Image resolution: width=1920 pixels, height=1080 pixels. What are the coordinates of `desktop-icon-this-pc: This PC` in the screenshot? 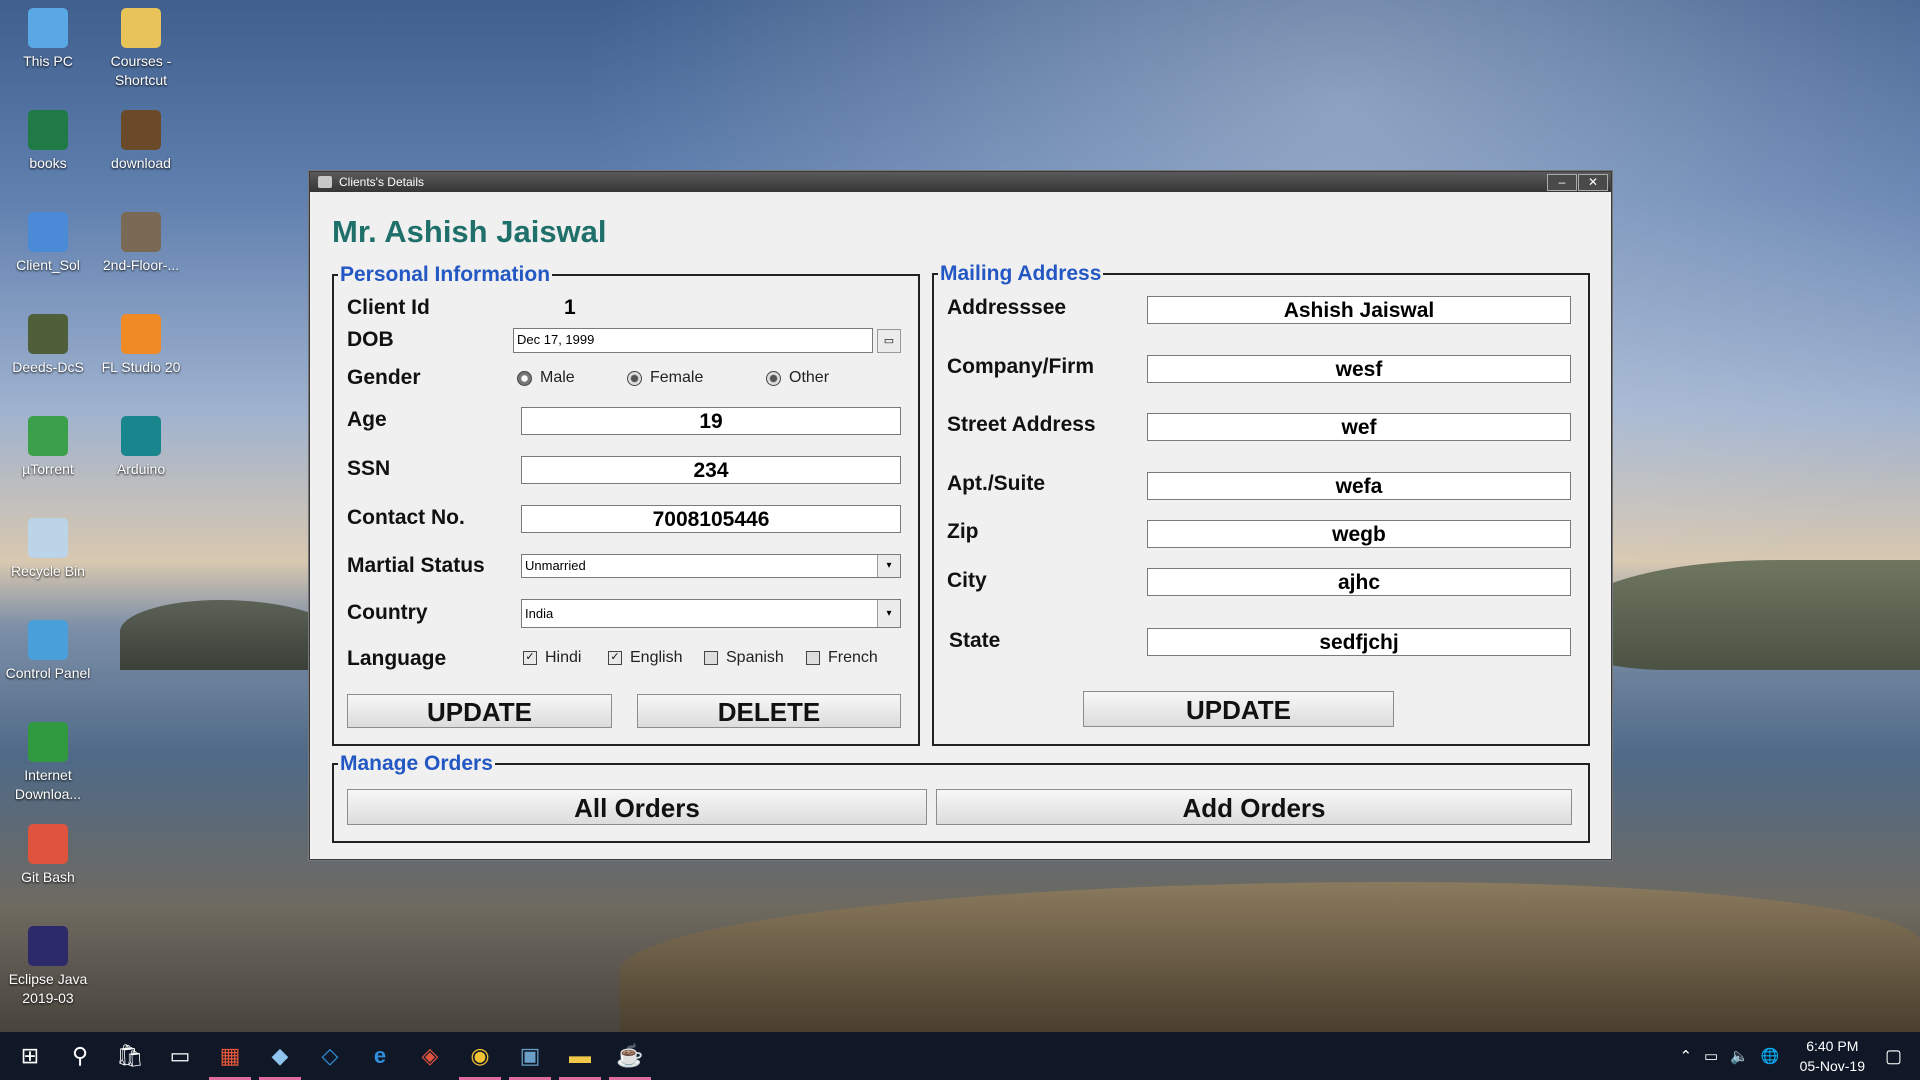 It's located at (48, 39).